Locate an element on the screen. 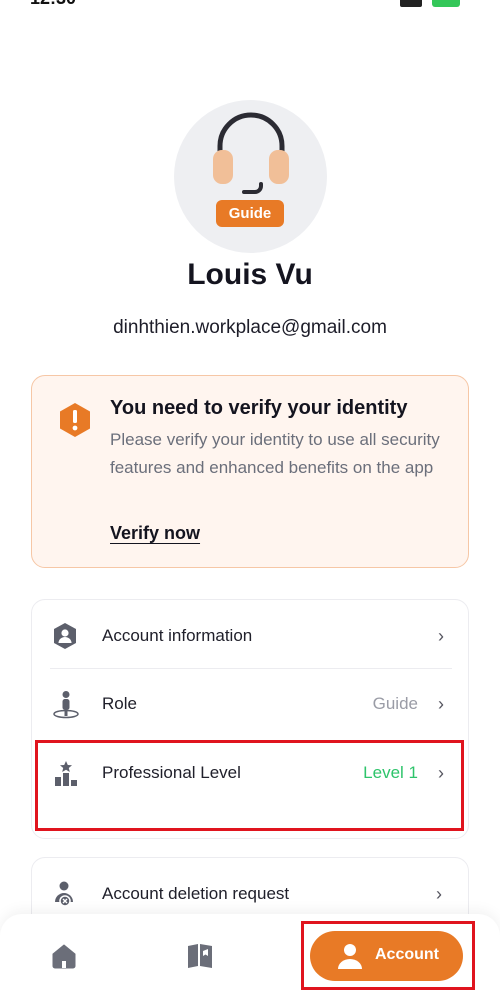 The height and width of the screenshot is (1000, 500). avatar is located at coordinates (250, 176).